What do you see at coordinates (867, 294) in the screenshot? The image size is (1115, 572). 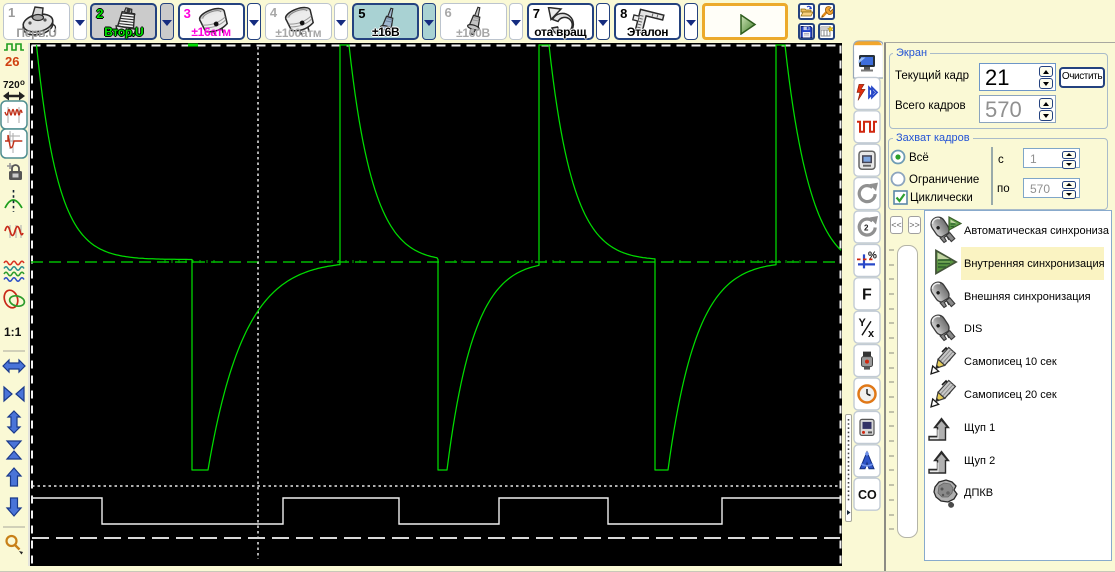 I see `svg-text: F` at bounding box center [867, 294].